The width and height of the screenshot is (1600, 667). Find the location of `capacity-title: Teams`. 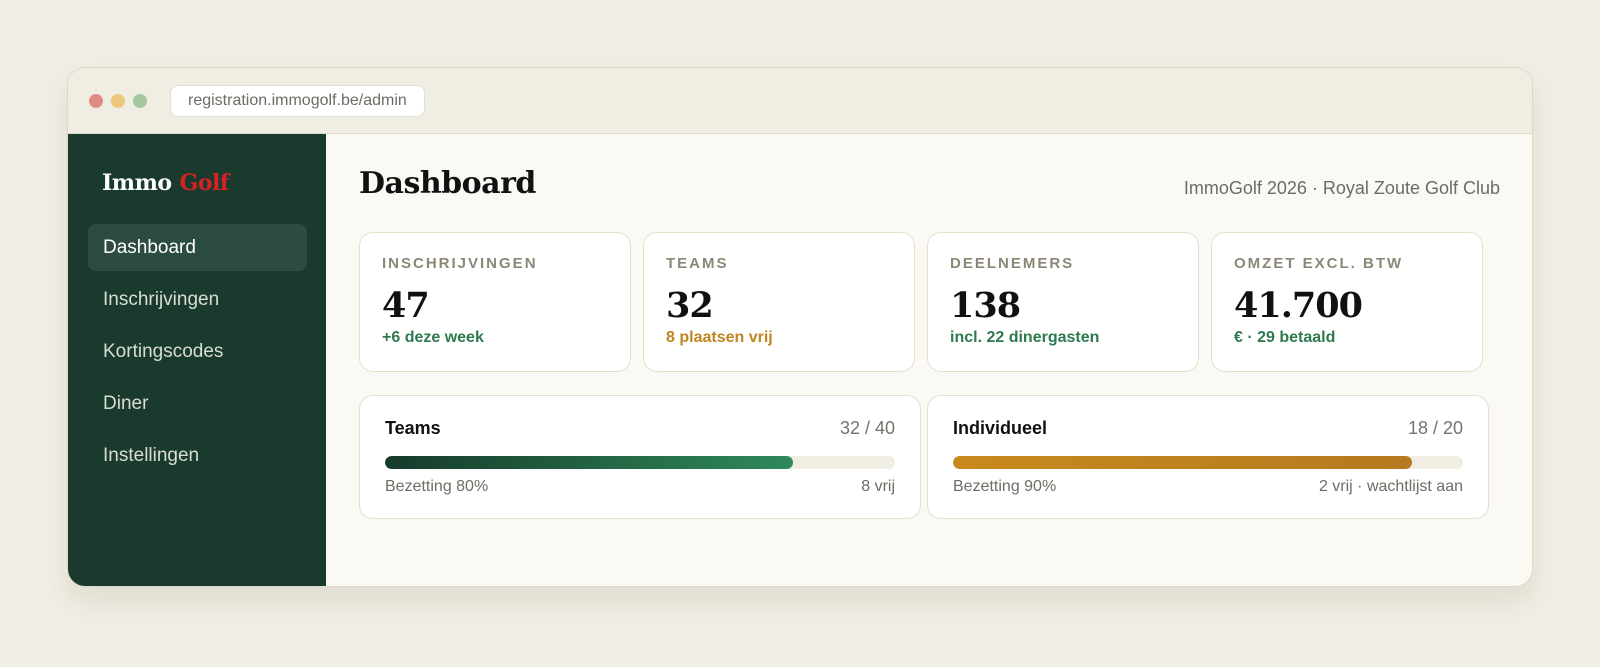

capacity-title: Teams is located at coordinates (413, 428).